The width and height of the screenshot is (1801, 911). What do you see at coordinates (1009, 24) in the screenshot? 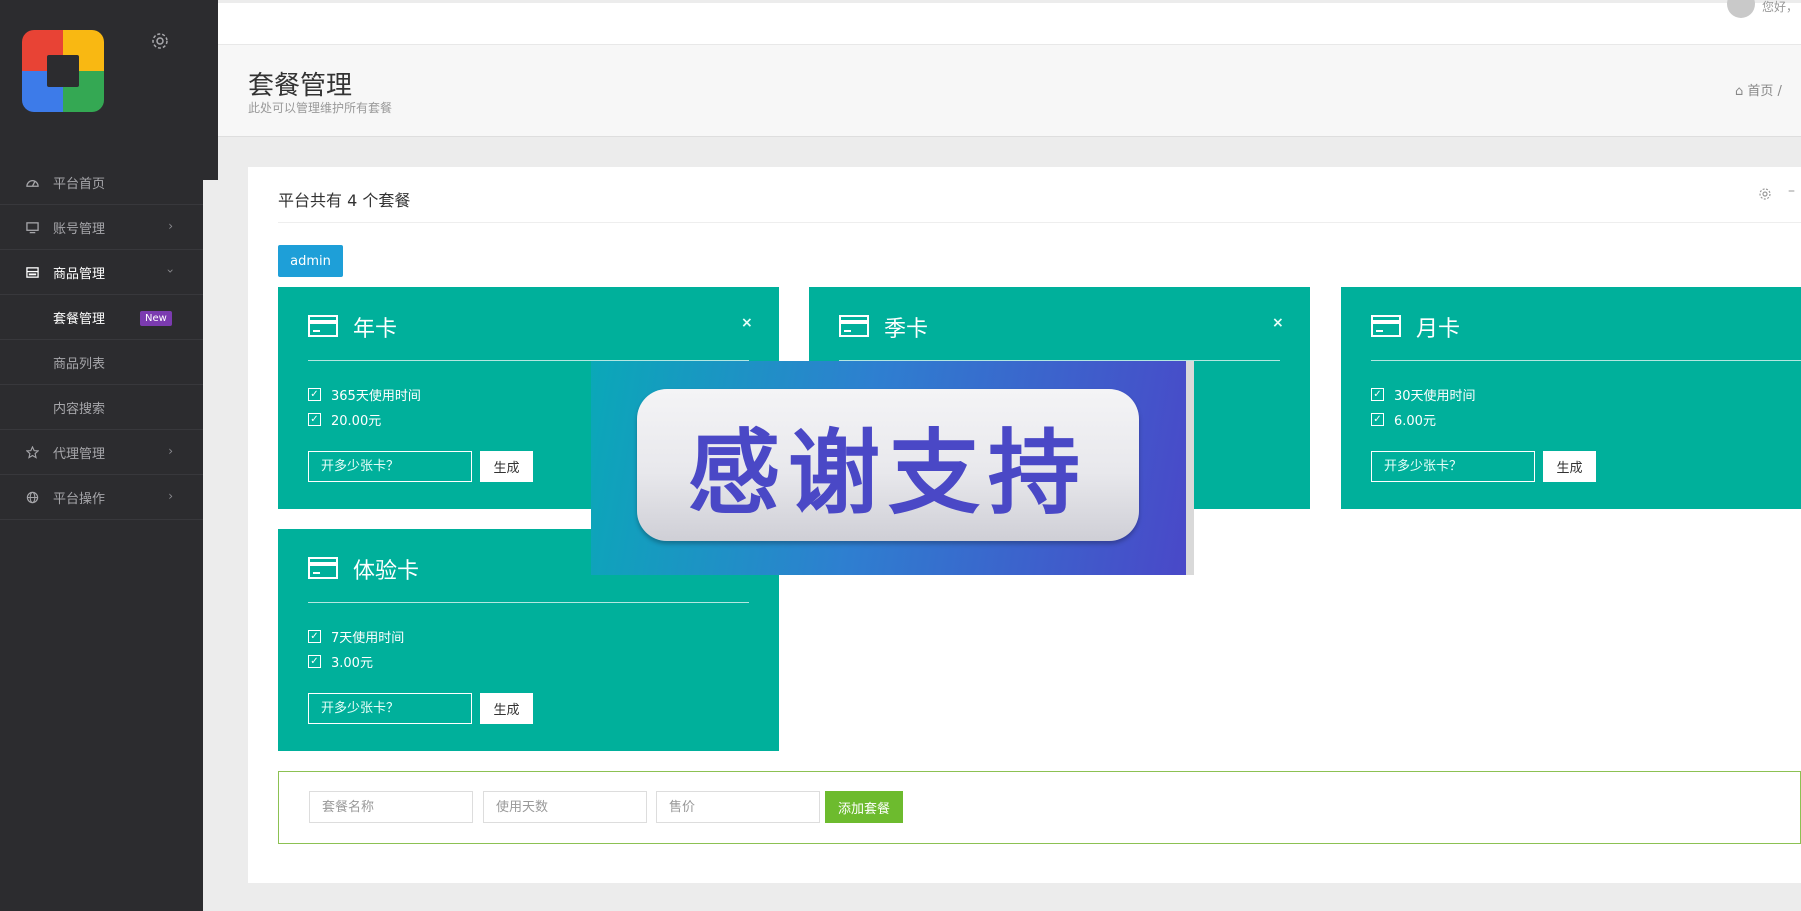
I see `top-bar` at bounding box center [1009, 24].